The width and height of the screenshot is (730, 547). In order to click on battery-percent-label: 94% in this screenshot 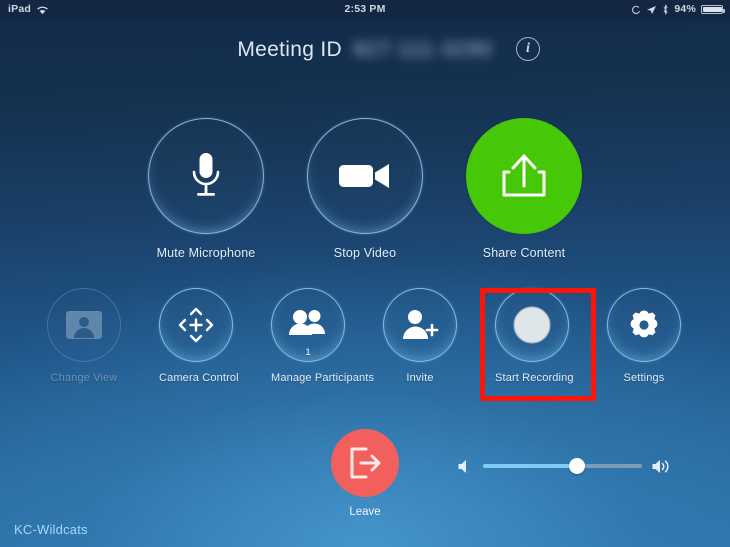, I will do `click(685, 9)`.